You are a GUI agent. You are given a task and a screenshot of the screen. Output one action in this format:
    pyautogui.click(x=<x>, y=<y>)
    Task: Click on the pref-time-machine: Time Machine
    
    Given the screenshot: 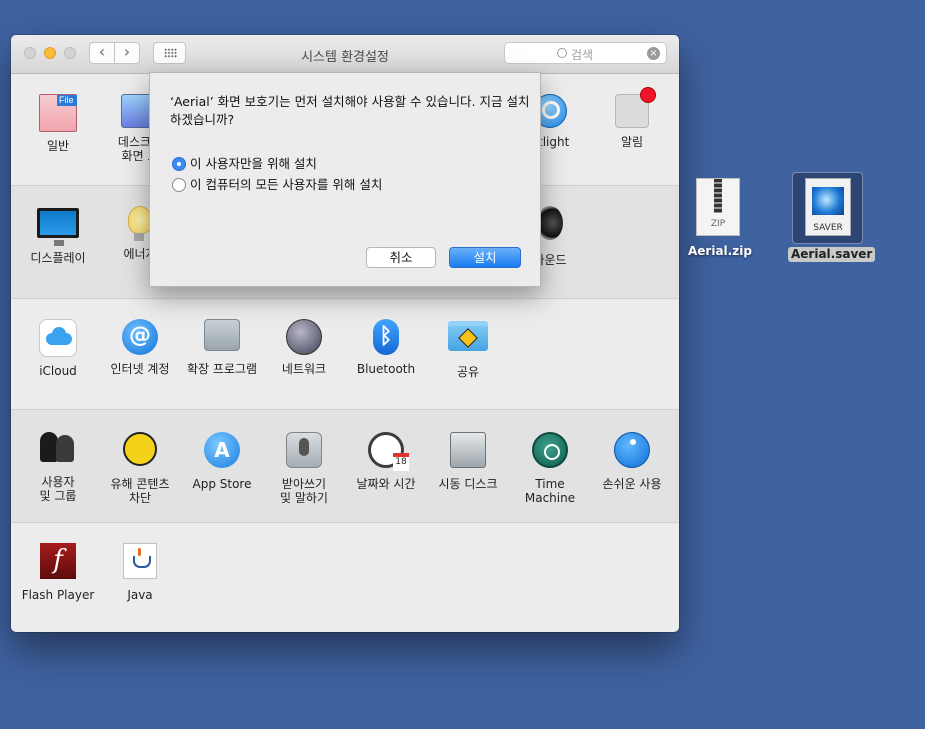 What is the action you would take?
    pyautogui.click(x=550, y=468)
    